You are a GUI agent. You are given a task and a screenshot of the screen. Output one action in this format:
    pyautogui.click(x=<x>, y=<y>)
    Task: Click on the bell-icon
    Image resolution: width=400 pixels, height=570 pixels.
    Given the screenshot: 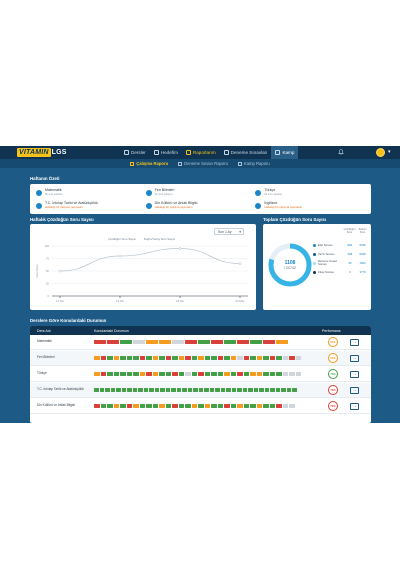 What is the action you would take?
    pyautogui.click(x=341, y=152)
    